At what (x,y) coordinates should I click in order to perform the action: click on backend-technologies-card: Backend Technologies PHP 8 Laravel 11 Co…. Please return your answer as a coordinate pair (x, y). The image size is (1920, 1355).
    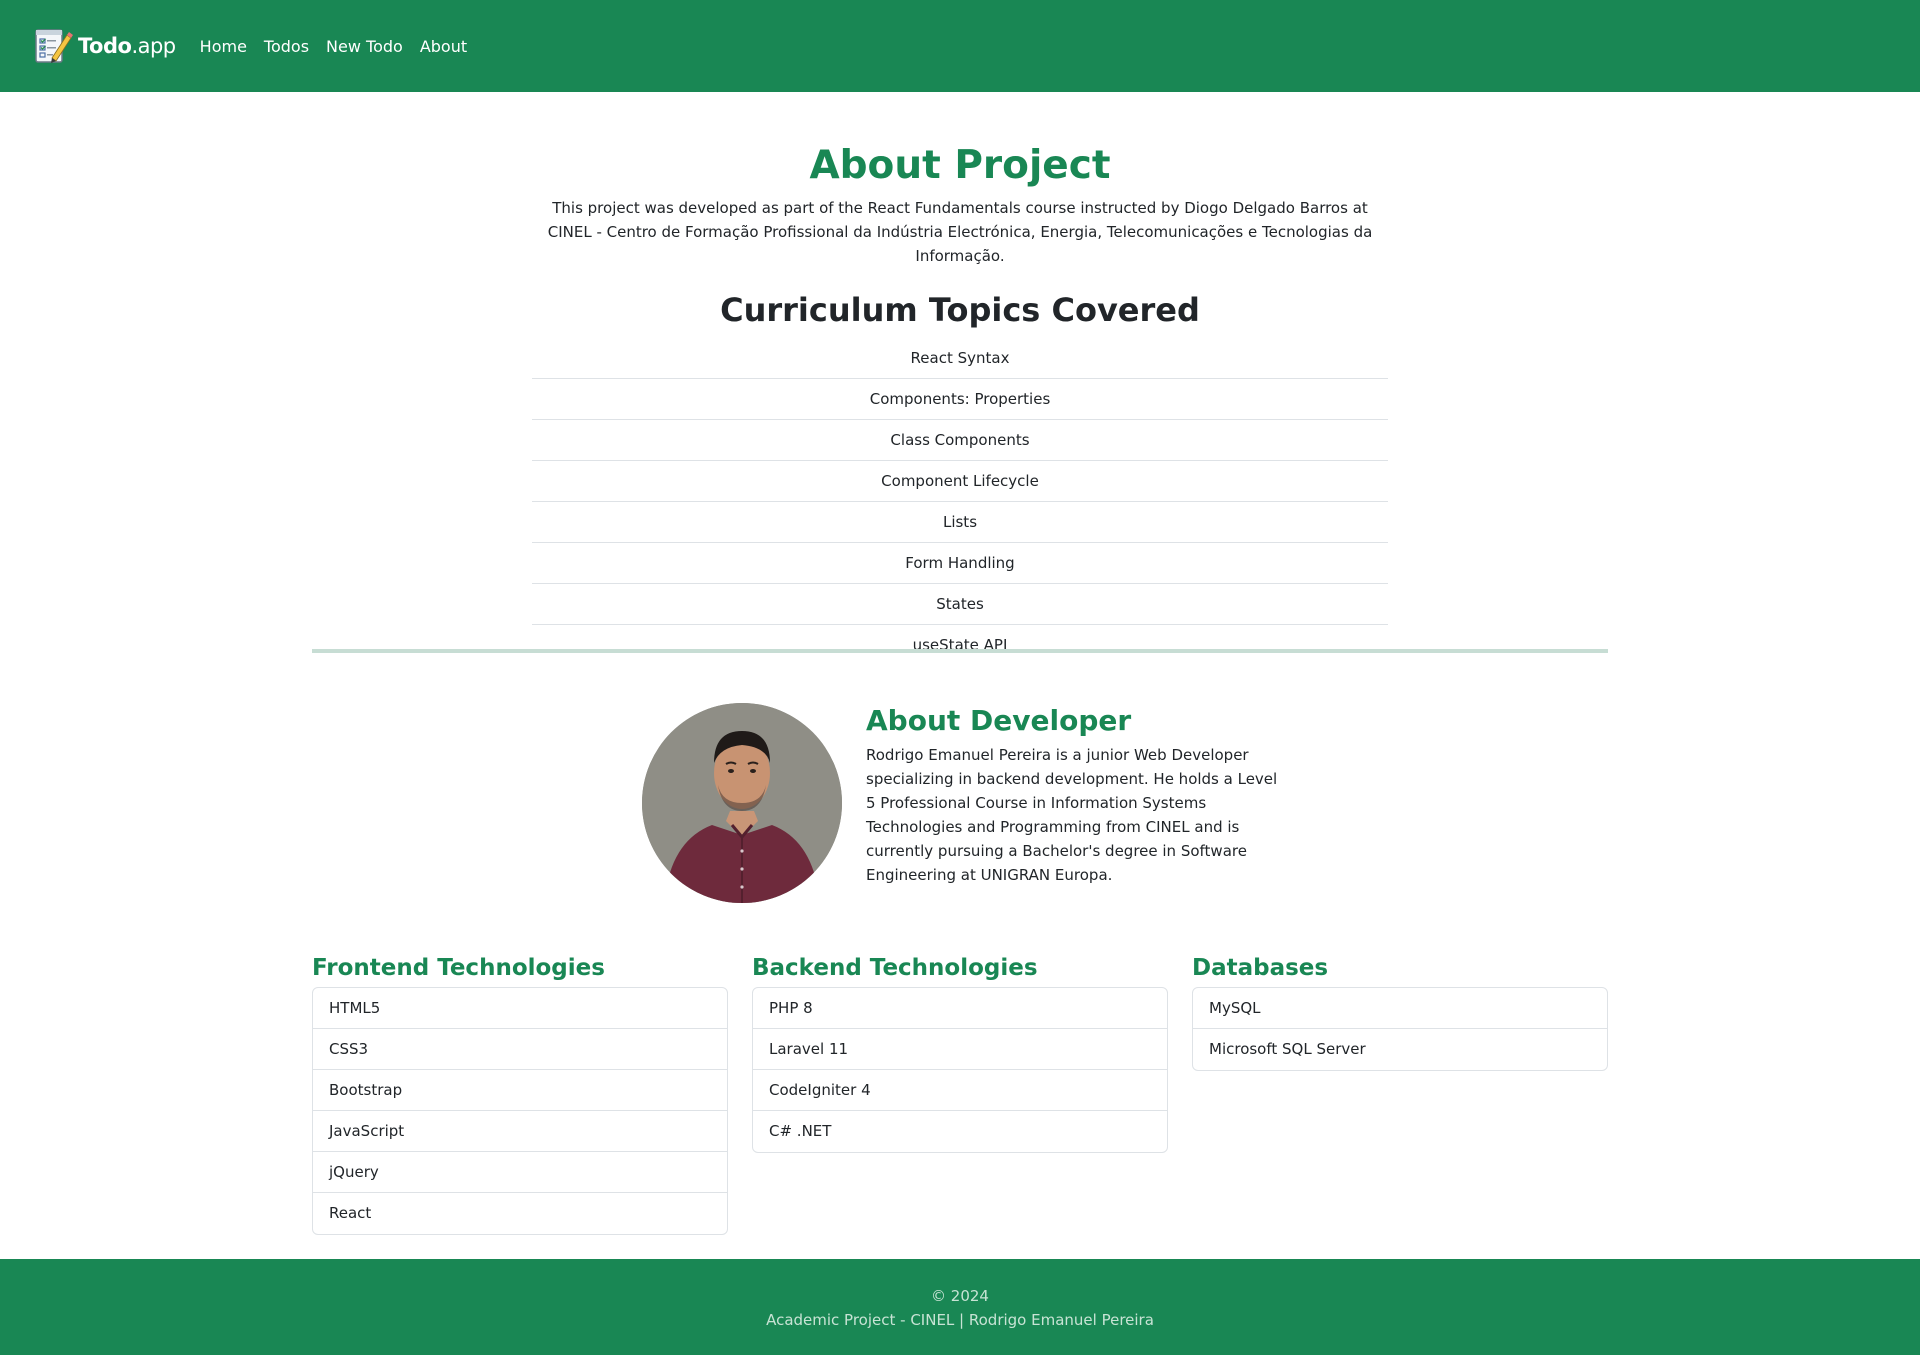
    Looking at the image, I should click on (960, 1053).